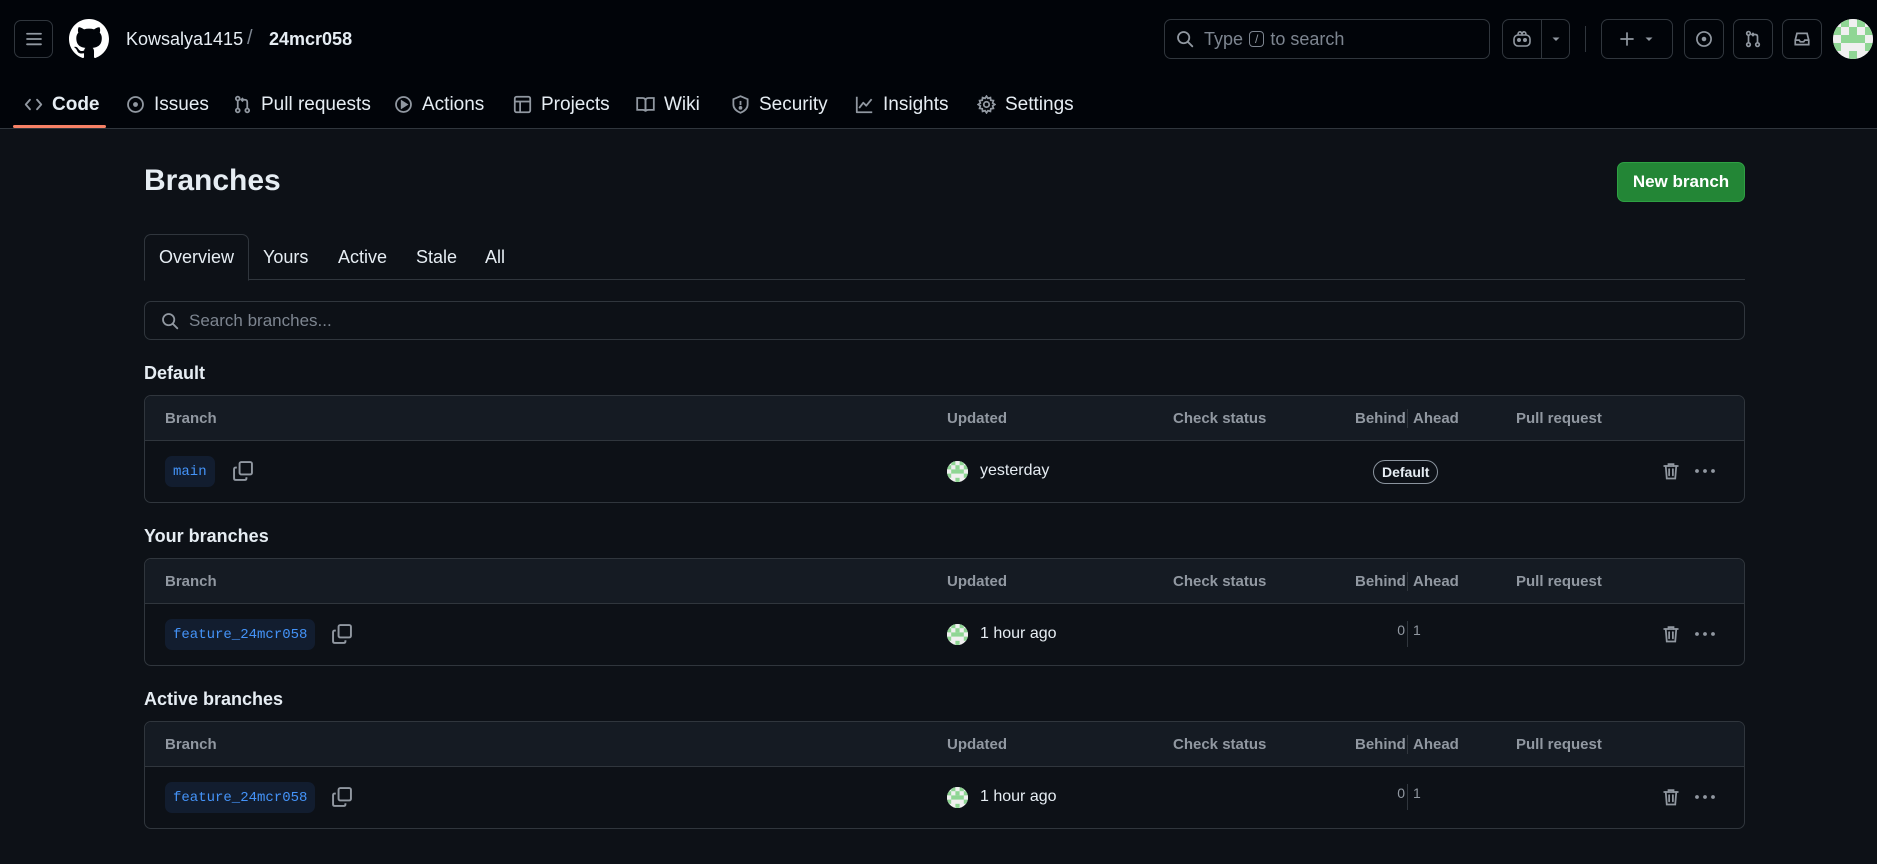  Describe the element at coordinates (740, 104) in the screenshot. I see `shield-icon` at that location.